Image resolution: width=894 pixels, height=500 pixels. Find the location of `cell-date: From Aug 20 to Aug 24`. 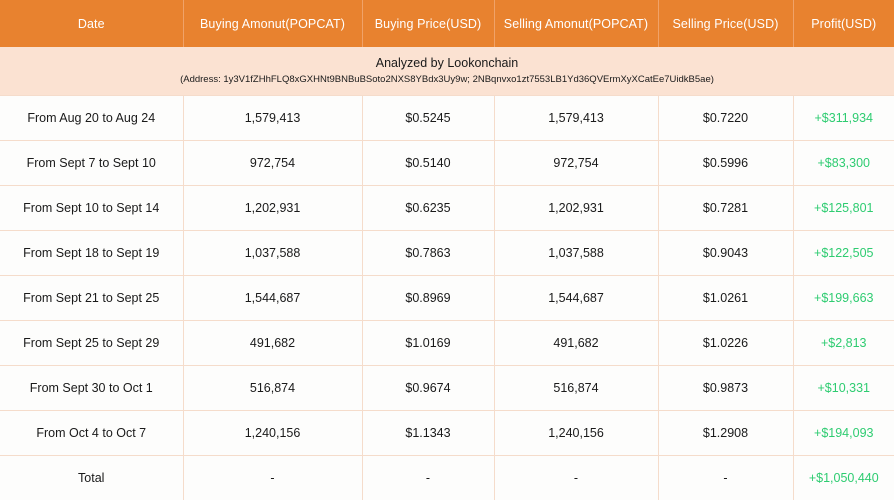

cell-date: From Aug 20 to Aug 24 is located at coordinates (92, 118).